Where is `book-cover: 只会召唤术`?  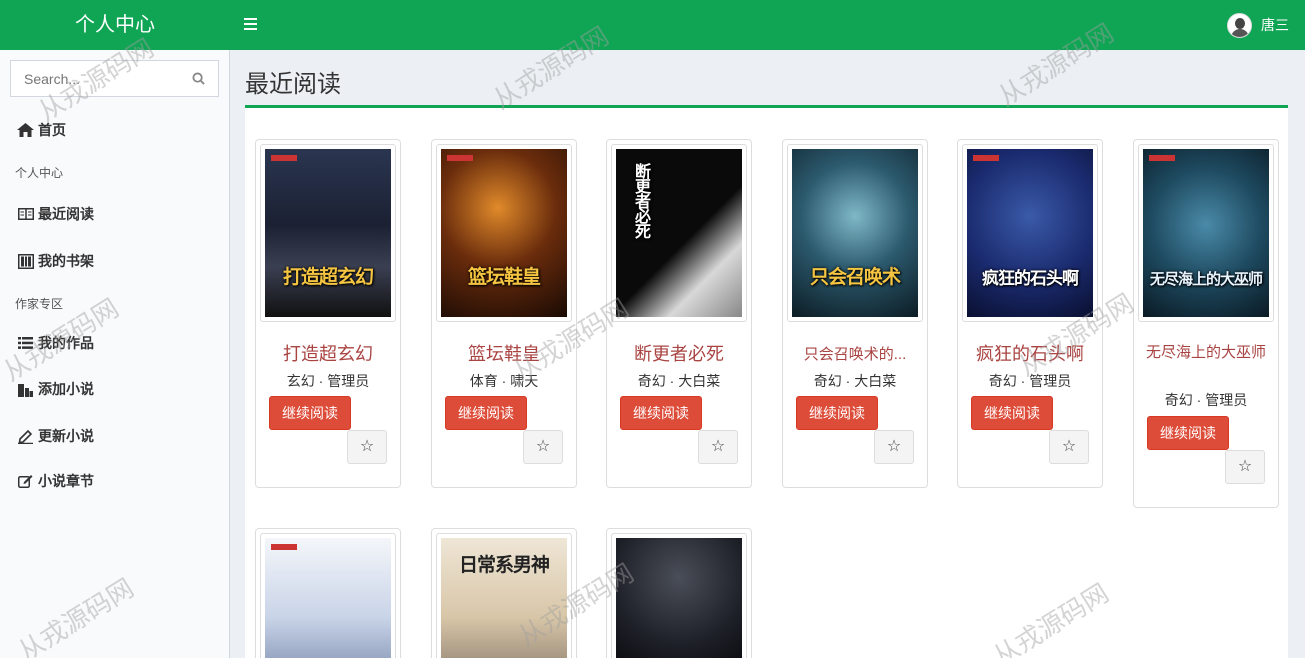
book-cover: 只会召唤术 is located at coordinates (855, 233).